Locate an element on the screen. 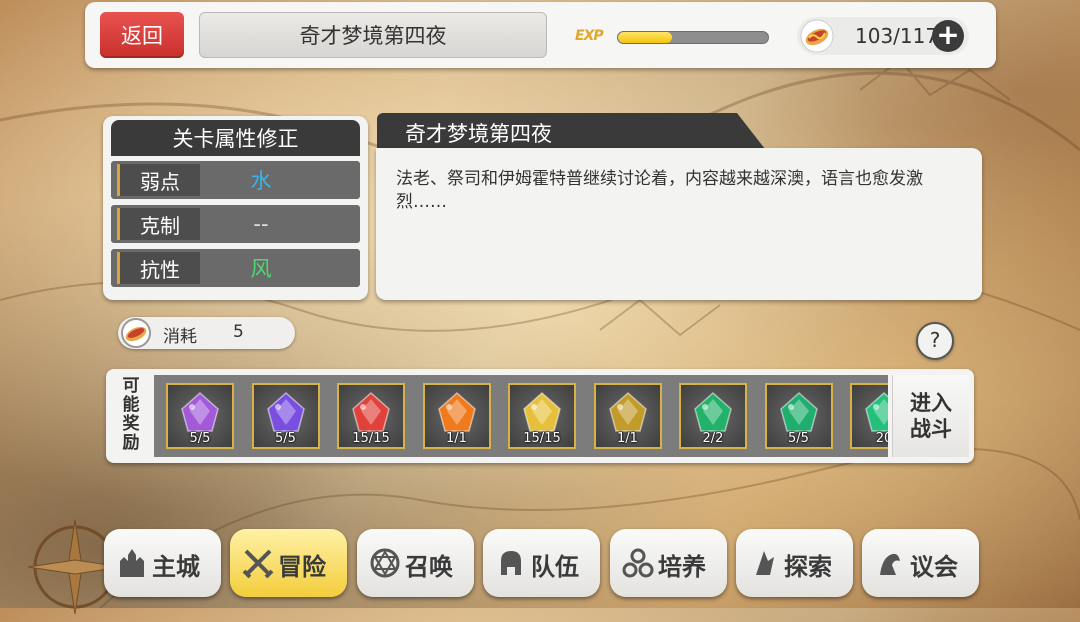 The image size is (1080, 622). council-icon is located at coordinates (890, 564).